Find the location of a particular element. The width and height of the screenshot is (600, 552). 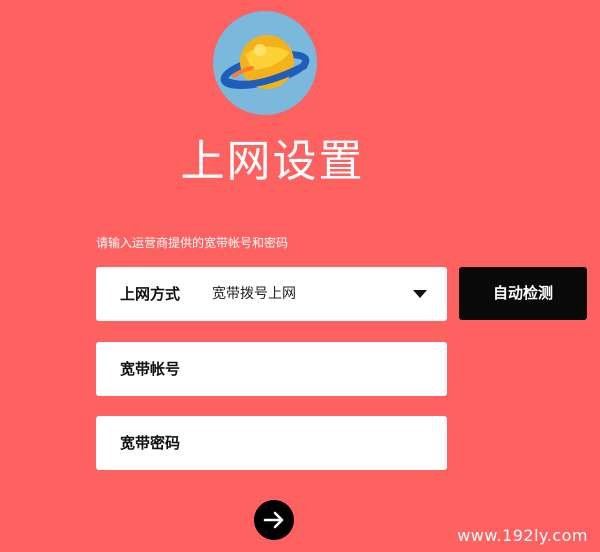

account-field: 宽带帐号 is located at coordinates (271, 369).